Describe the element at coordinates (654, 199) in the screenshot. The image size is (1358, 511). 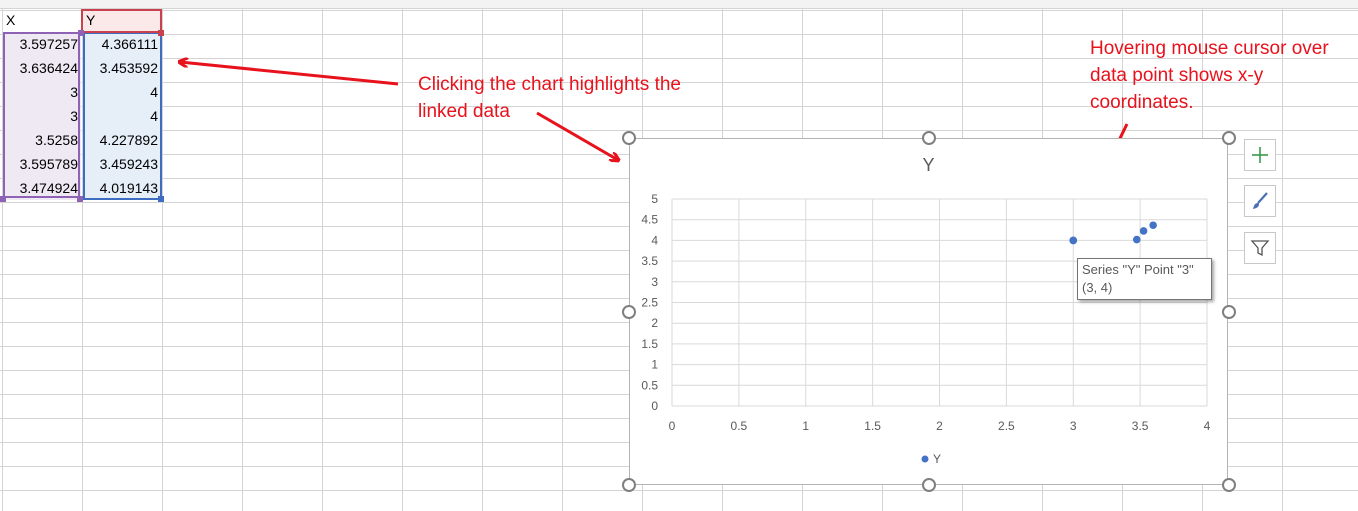
I see `y-tick-label: 5` at that location.